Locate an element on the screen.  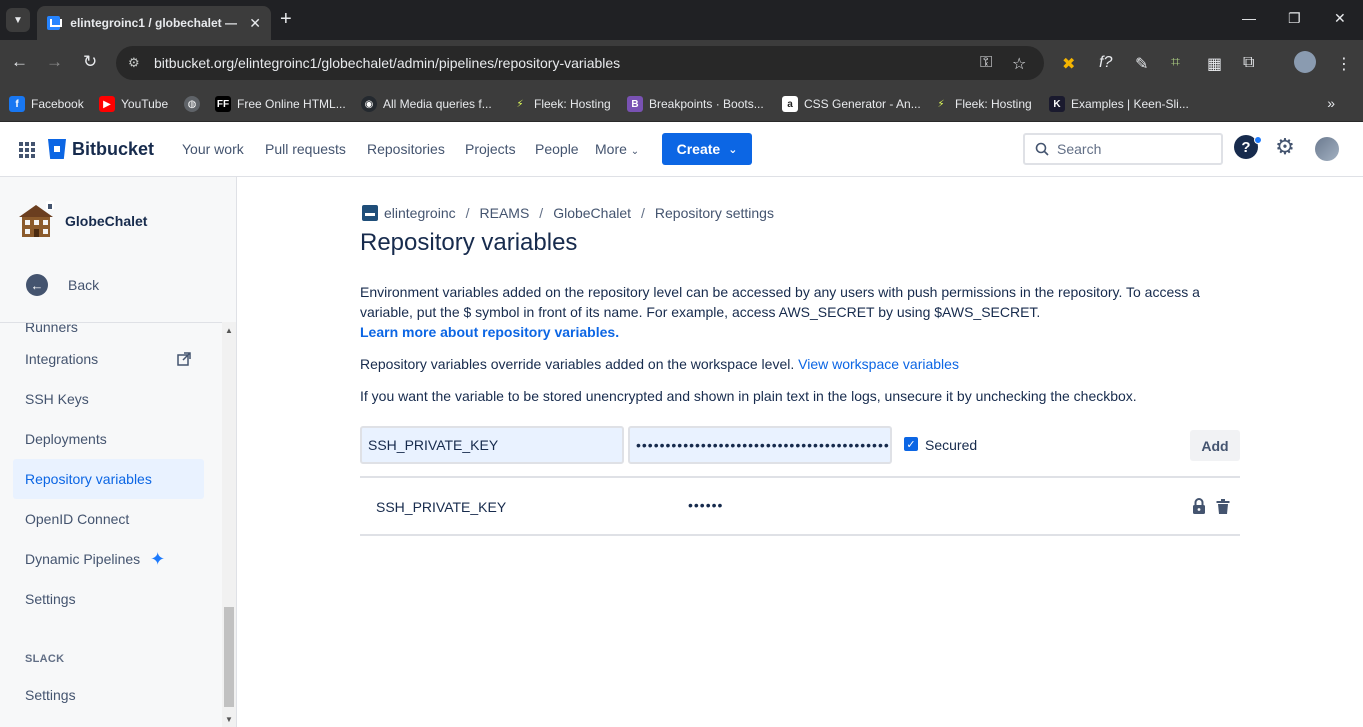
youtube-icon: ▶ is located at coordinates (107, 104).